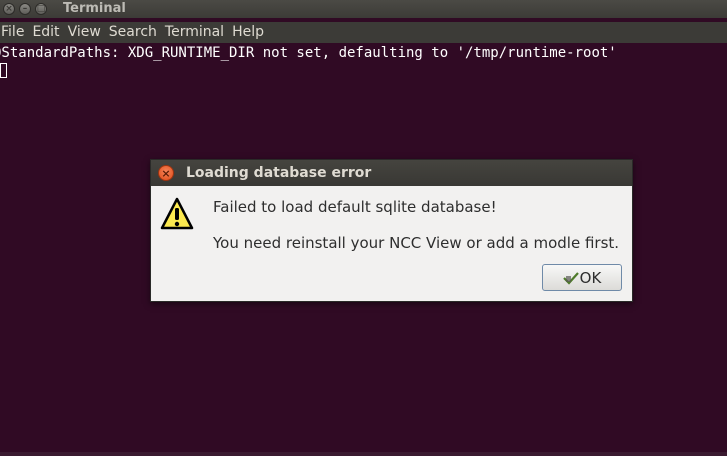 This screenshot has width=727, height=456. What do you see at coordinates (590, 277) in the screenshot?
I see `ok-button-label: OK` at bounding box center [590, 277].